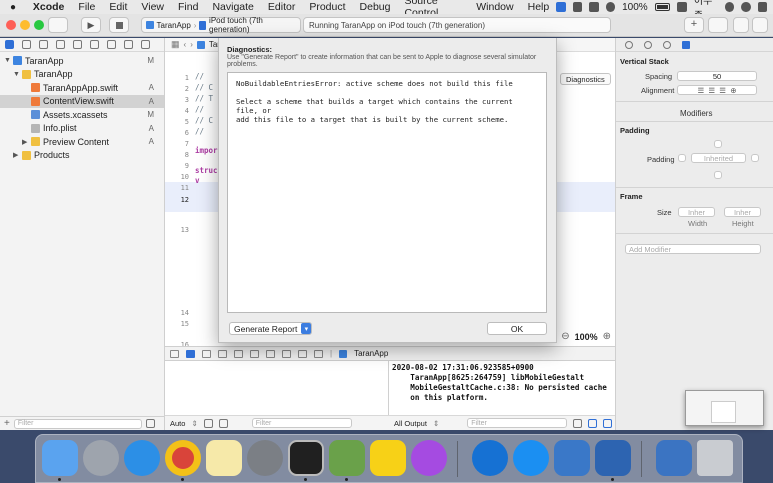 The width and height of the screenshot is (773, 483). What do you see at coordinates (667, 44) in the screenshot?
I see `help-inspector-icon` at bounding box center [667, 44].